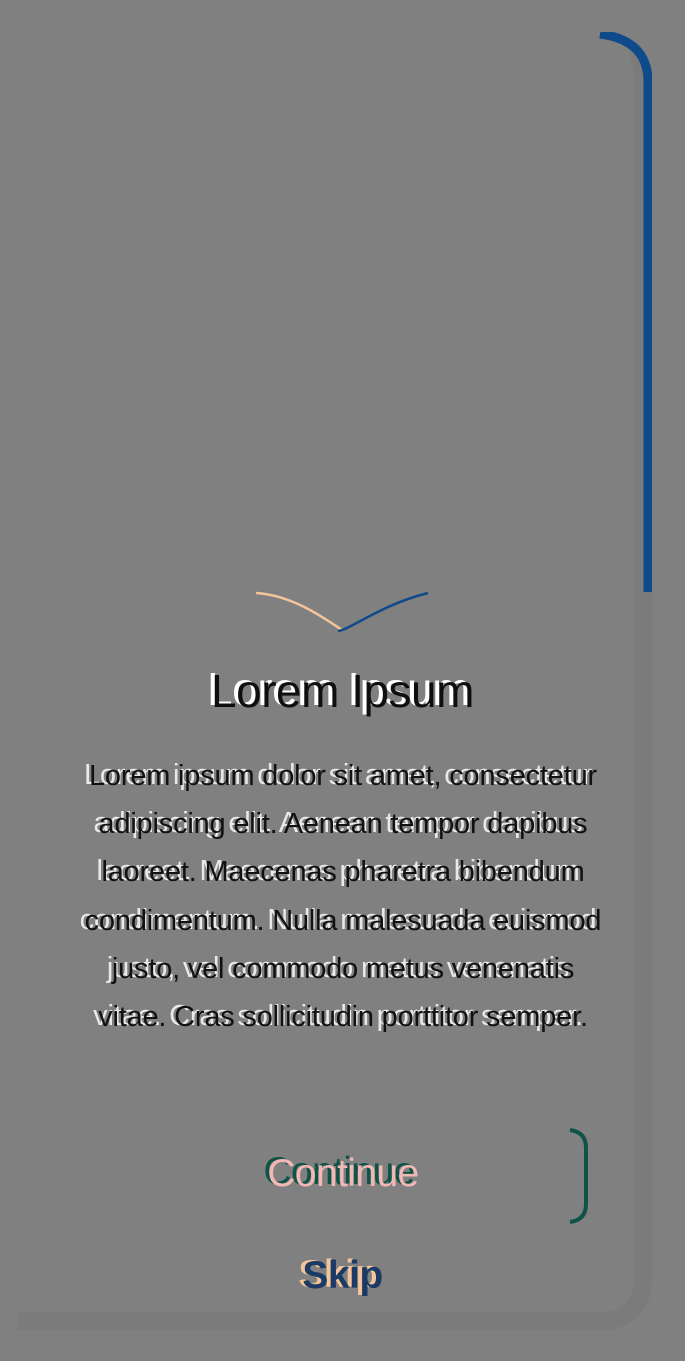 The image size is (685, 1361). I want to click on wave-divider-icon, so click(342, 612).